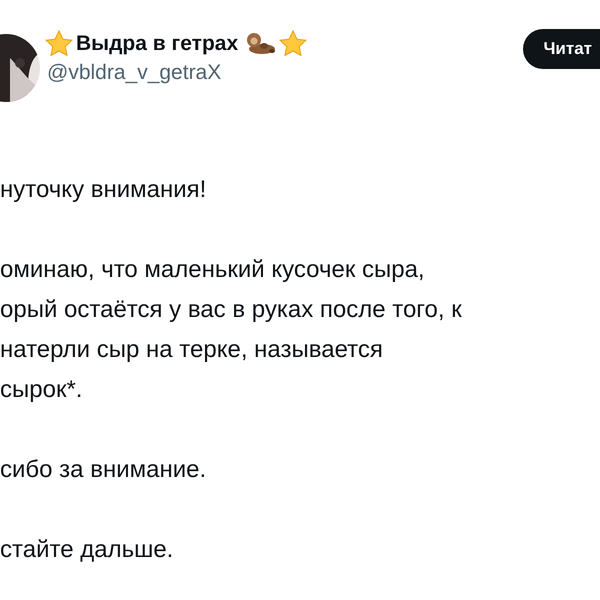 The image size is (600, 600). Describe the element at coordinates (104, 190) in the screenshot. I see `post-text-line: нуточку внимания!` at that location.